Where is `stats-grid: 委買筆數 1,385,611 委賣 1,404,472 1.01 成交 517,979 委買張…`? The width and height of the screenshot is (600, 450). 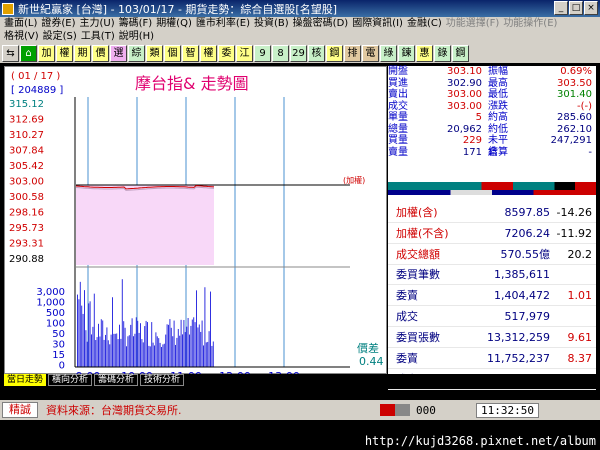
stats-grid: 委買筆數 1,385,611 委賣 1,404,472 1.01 成交 517,979 委買張… is located at coordinates (492, 327).